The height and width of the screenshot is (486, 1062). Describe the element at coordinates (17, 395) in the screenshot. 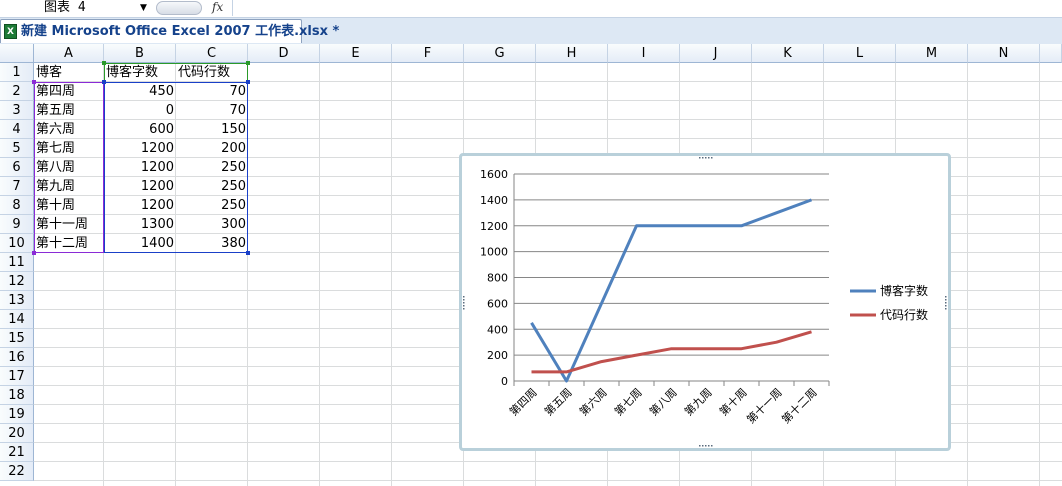

I see `row-header: 18` at that location.